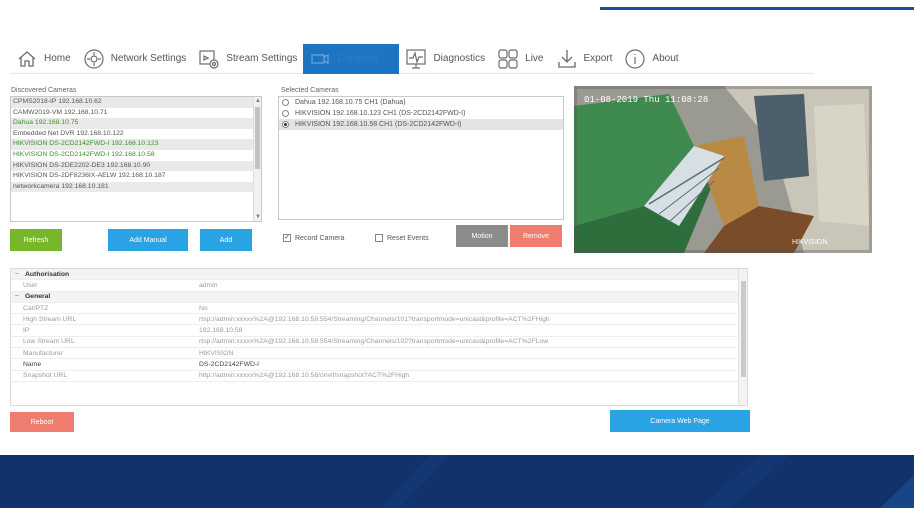 This screenshot has width=914, height=508. I want to click on property-key: IP, so click(26, 331).